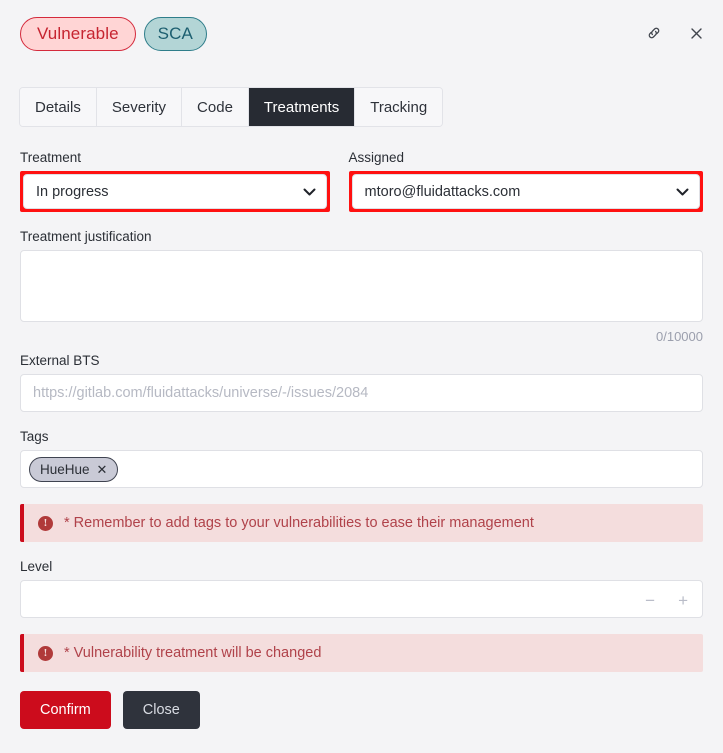  What do you see at coordinates (102, 469) in the screenshot?
I see `tag-remove-icon: ✕` at bounding box center [102, 469].